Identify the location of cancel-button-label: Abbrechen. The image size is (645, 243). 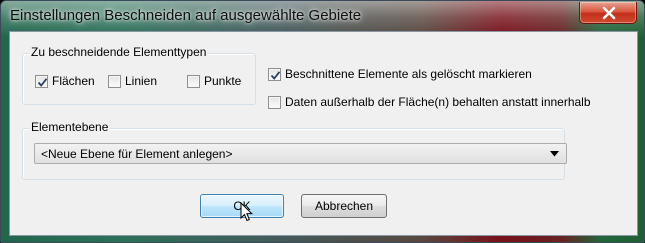
(344, 206).